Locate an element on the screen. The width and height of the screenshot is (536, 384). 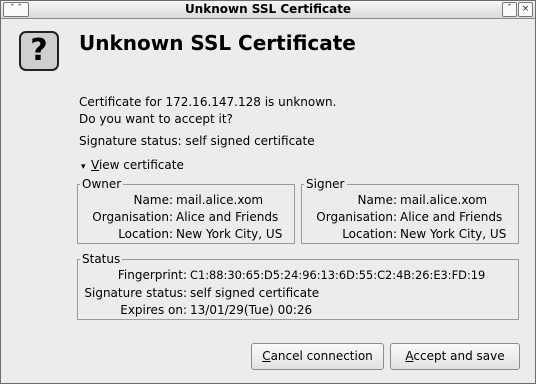
view-certificate-expander: ▾ View certificate is located at coordinates (132, 165).